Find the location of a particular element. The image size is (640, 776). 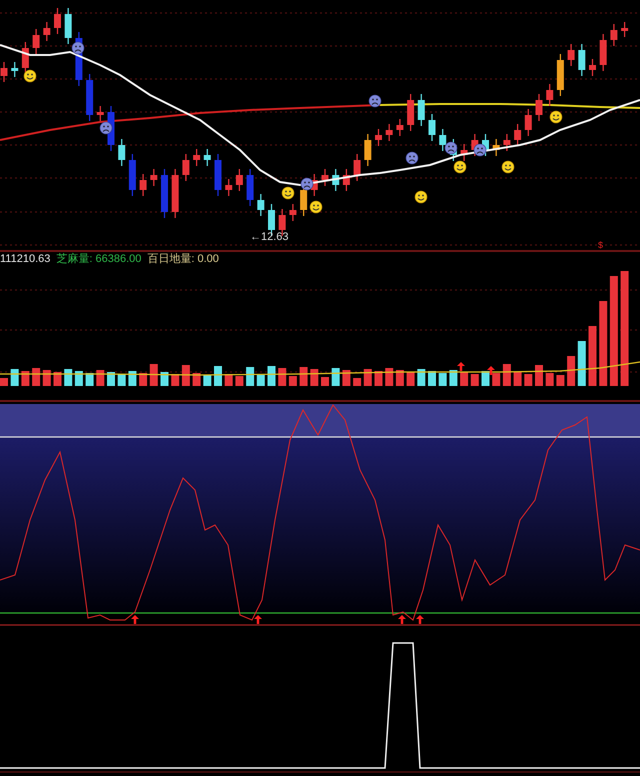

price-label: ←12.63 is located at coordinates (269, 237).